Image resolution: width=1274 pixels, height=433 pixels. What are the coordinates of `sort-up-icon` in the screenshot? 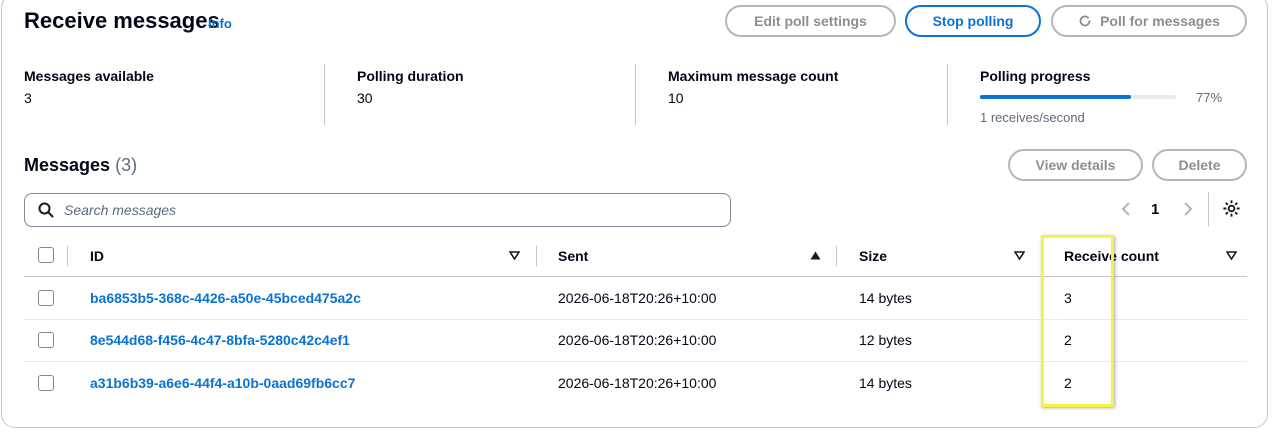 It's located at (815, 255).